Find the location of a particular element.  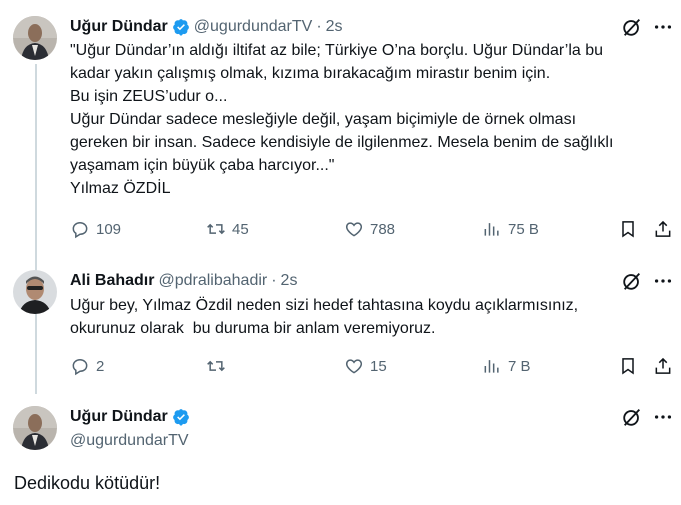

like-button: 788 is located at coordinates (369, 229).